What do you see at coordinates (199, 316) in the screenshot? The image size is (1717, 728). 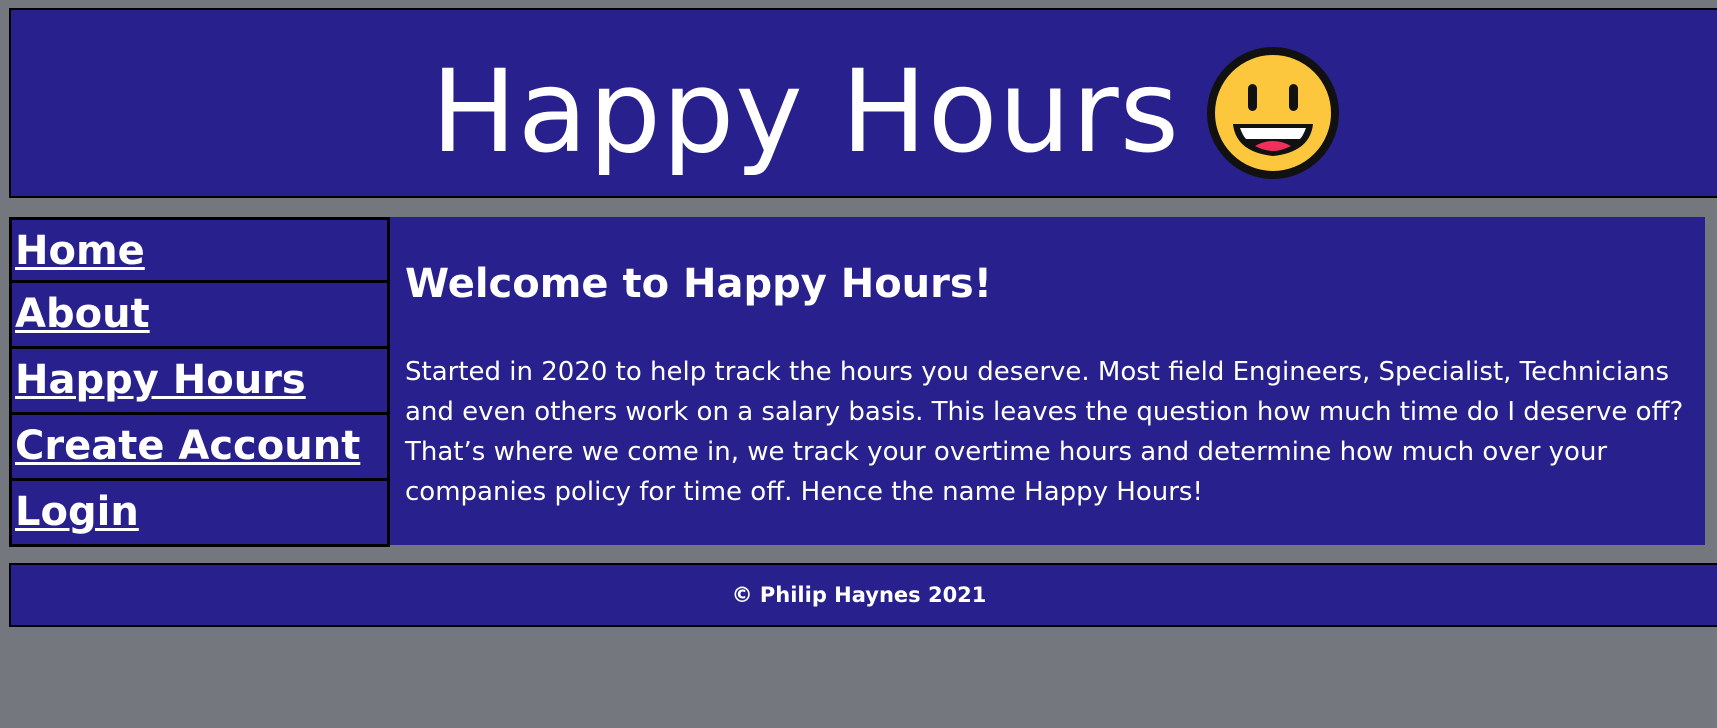 I see `nav-item-about: About` at bounding box center [199, 316].